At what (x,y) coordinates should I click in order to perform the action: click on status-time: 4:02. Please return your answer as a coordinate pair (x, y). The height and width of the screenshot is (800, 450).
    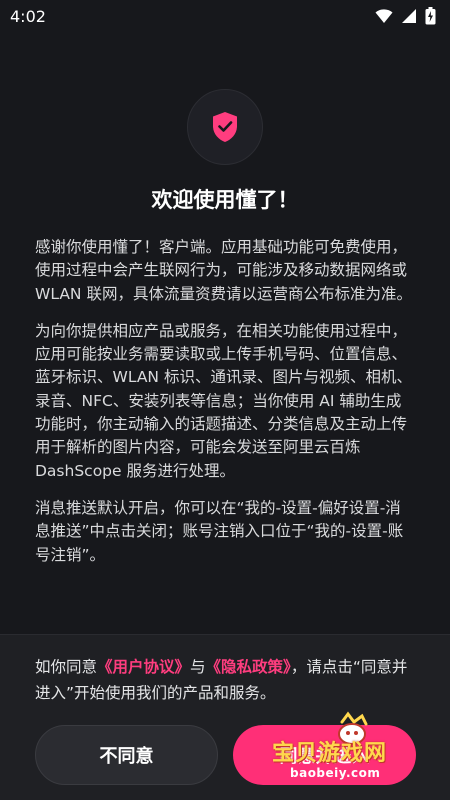
    Looking at the image, I should click on (28, 16).